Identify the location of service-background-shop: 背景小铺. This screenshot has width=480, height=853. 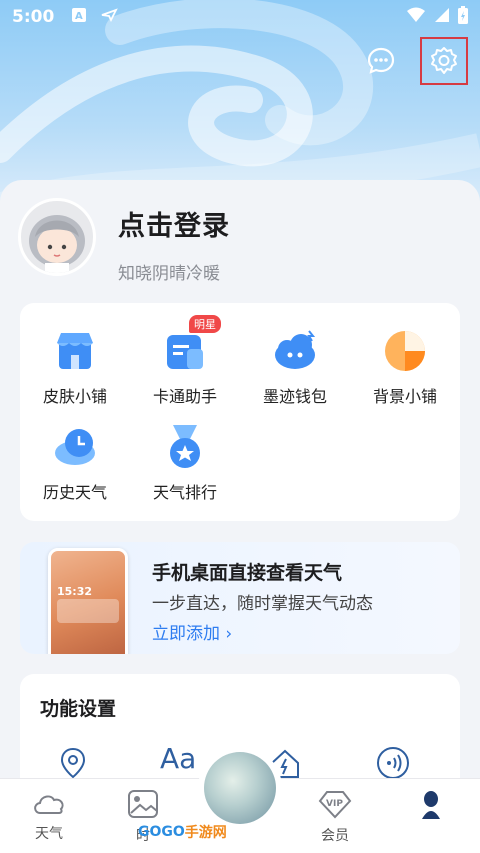
(405, 367).